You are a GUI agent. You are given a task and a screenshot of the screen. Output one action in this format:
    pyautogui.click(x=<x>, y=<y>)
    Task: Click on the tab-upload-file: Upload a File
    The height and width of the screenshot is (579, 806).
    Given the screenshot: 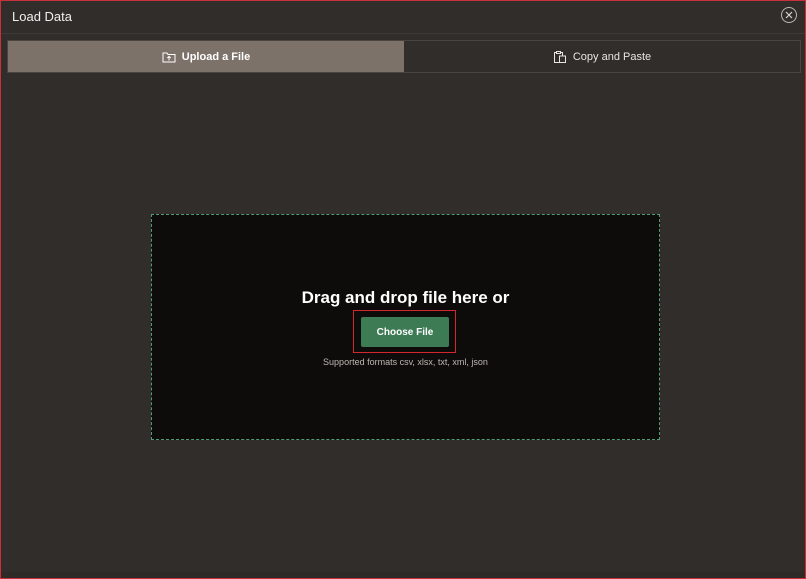 What is the action you would take?
    pyautogui.click(x=206, y=56)
    